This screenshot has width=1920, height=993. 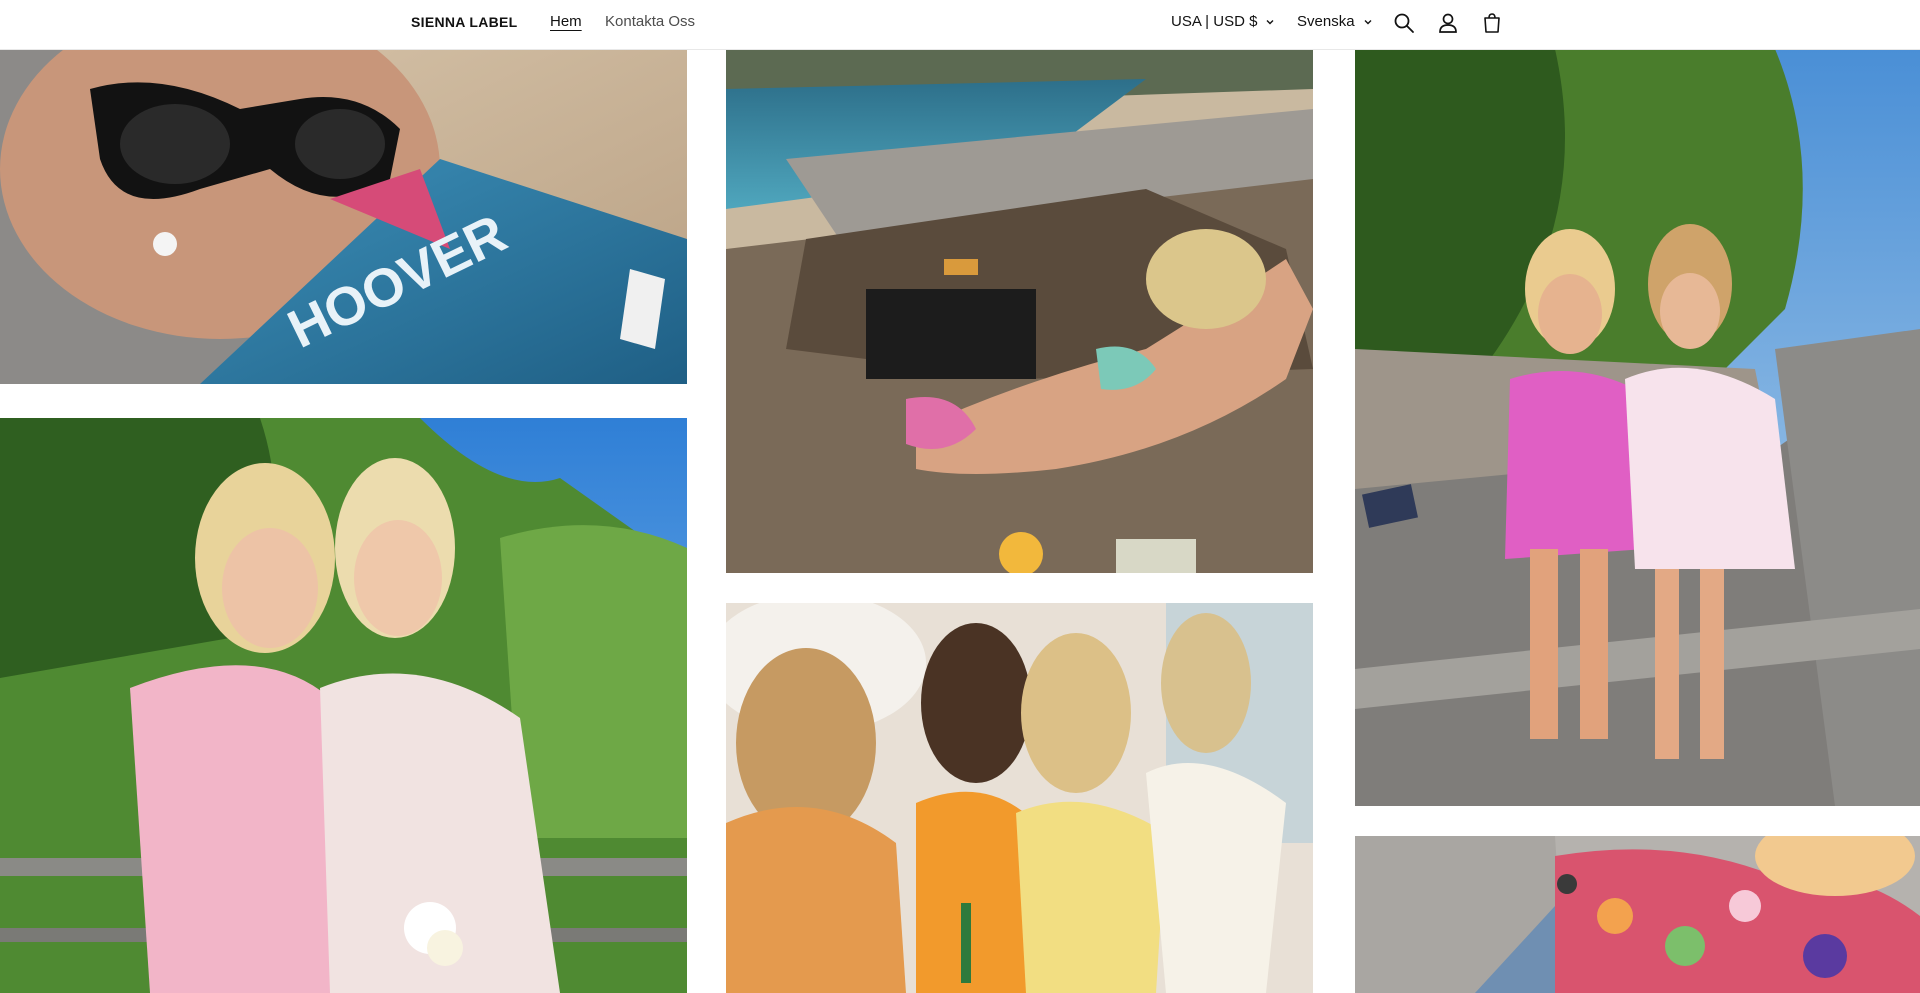 What do you see at coordinates (1326, 21) in the screenshot?
I see `language-selector-label: Svenska` at bounding box center [1326, 21].